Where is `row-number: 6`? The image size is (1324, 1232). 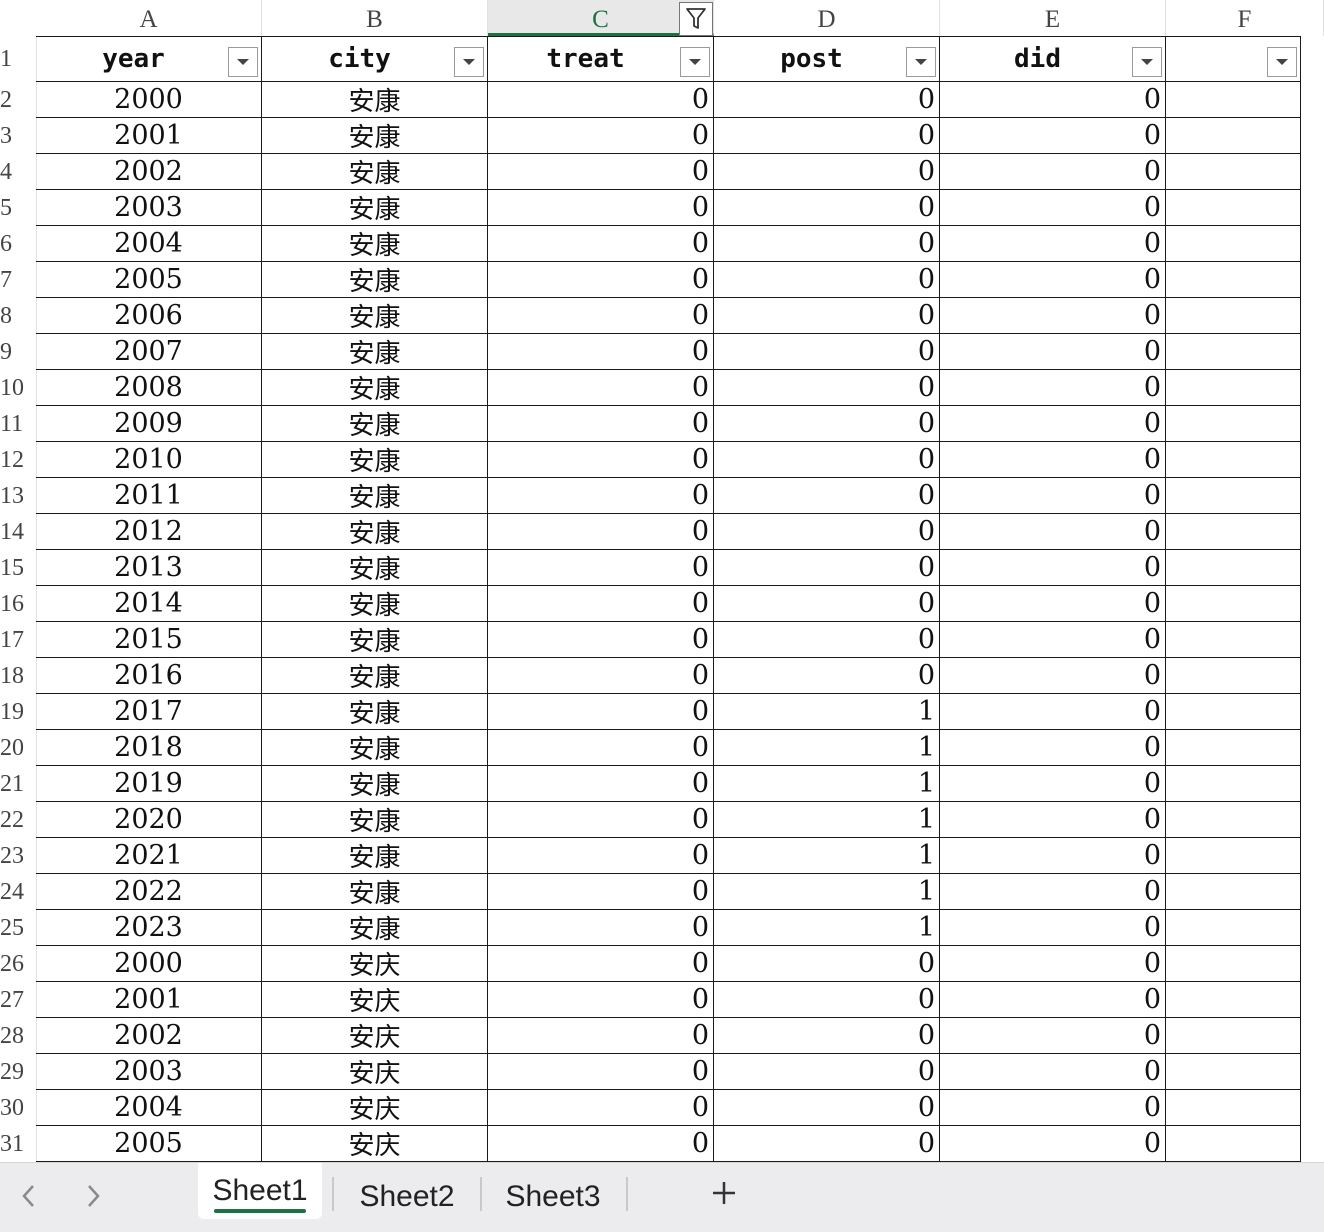 row-number: 6 is located at coordinates (17, 244).